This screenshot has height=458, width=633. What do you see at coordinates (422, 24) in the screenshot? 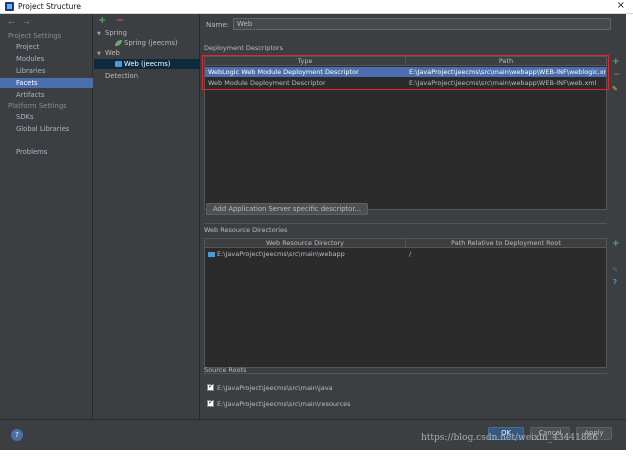
I see `facet-name-input: Web` at bounding box center [422, 24].